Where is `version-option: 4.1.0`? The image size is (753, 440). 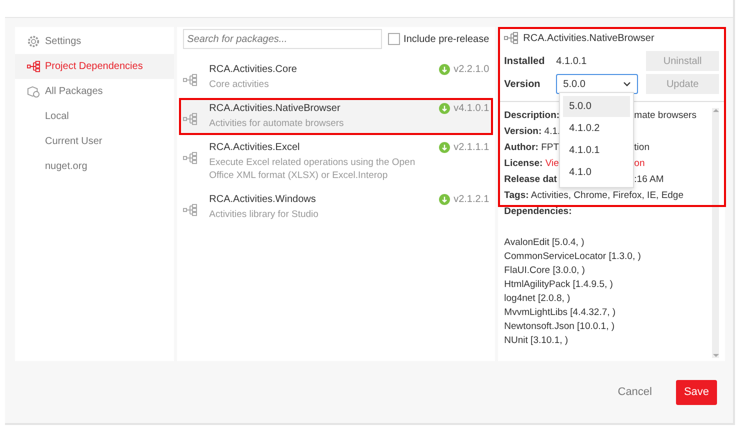 version-option: 4.1.0 is located at coordinates (596, 172).